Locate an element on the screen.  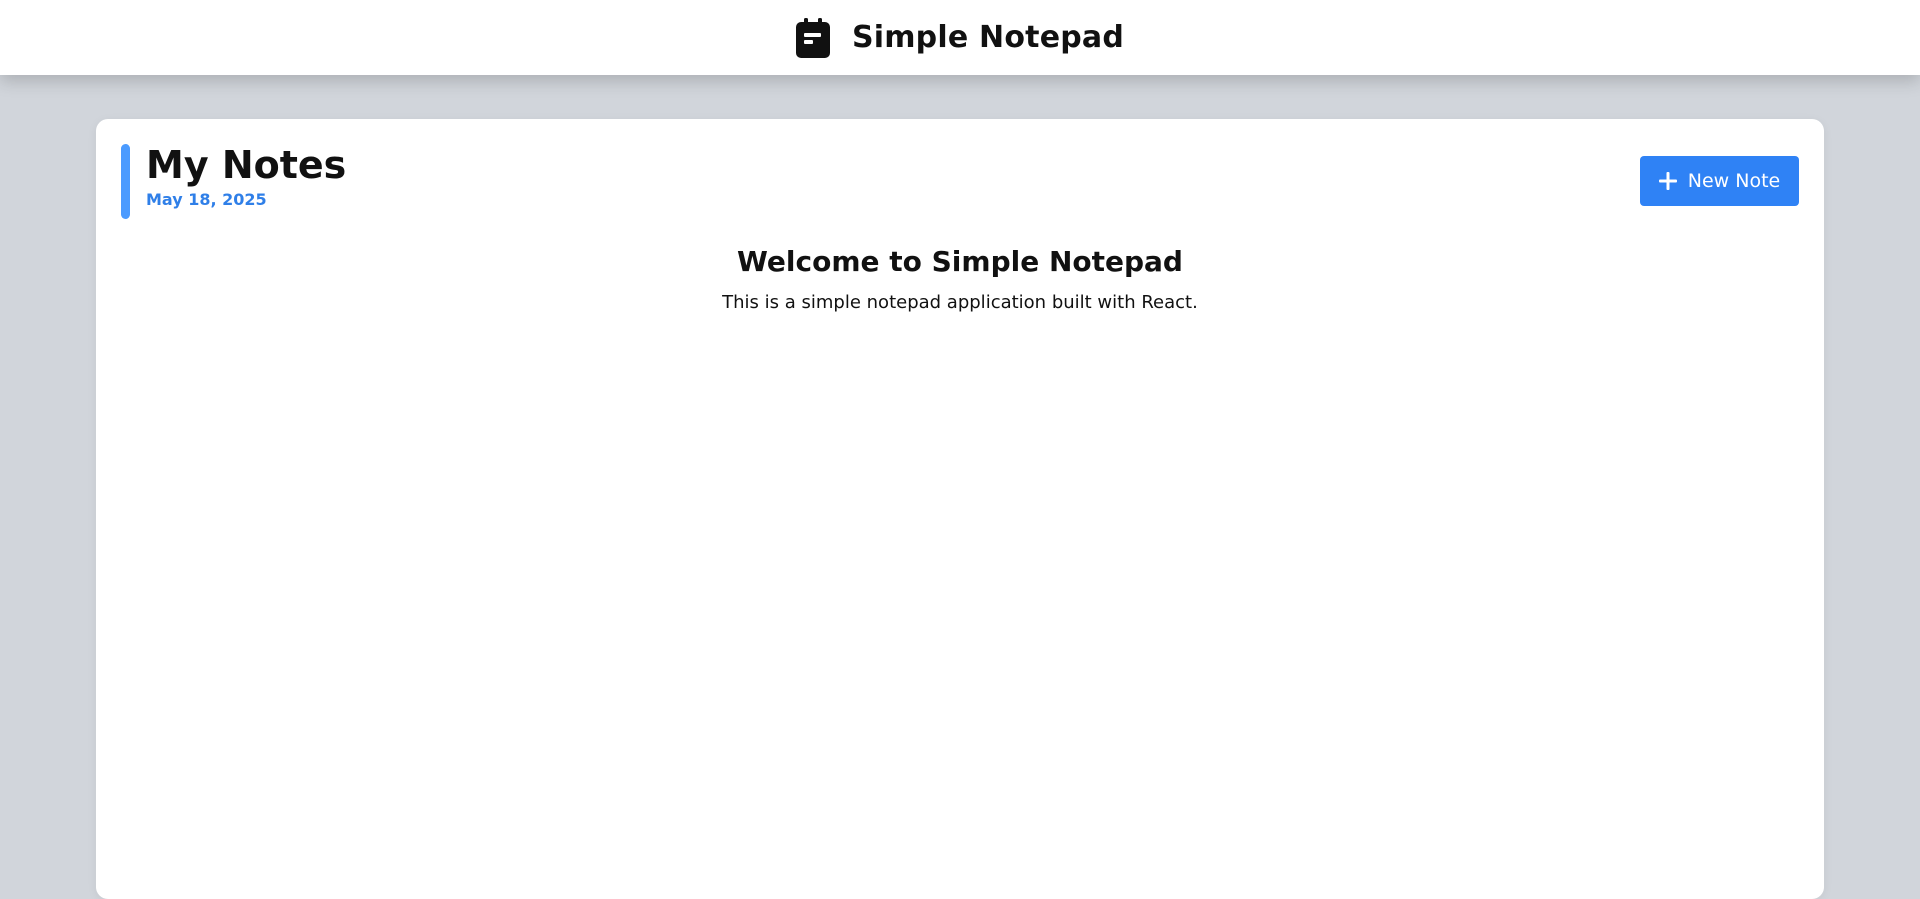
notes-header: My Notes May 18, 2025 is located at coordinates (234, 181).